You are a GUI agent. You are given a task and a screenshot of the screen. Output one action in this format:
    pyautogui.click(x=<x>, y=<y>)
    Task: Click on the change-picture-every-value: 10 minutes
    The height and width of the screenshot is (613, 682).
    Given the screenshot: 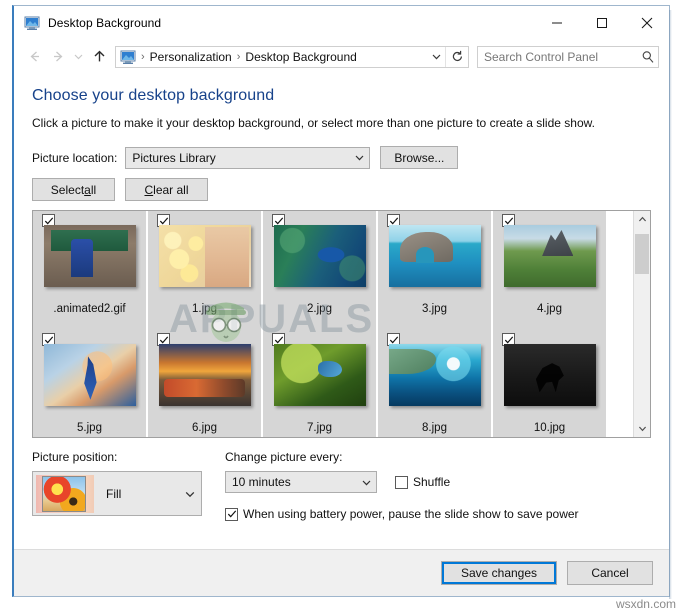 What is the action you would take?
    pyautogui.click(x=261, y=482)
    